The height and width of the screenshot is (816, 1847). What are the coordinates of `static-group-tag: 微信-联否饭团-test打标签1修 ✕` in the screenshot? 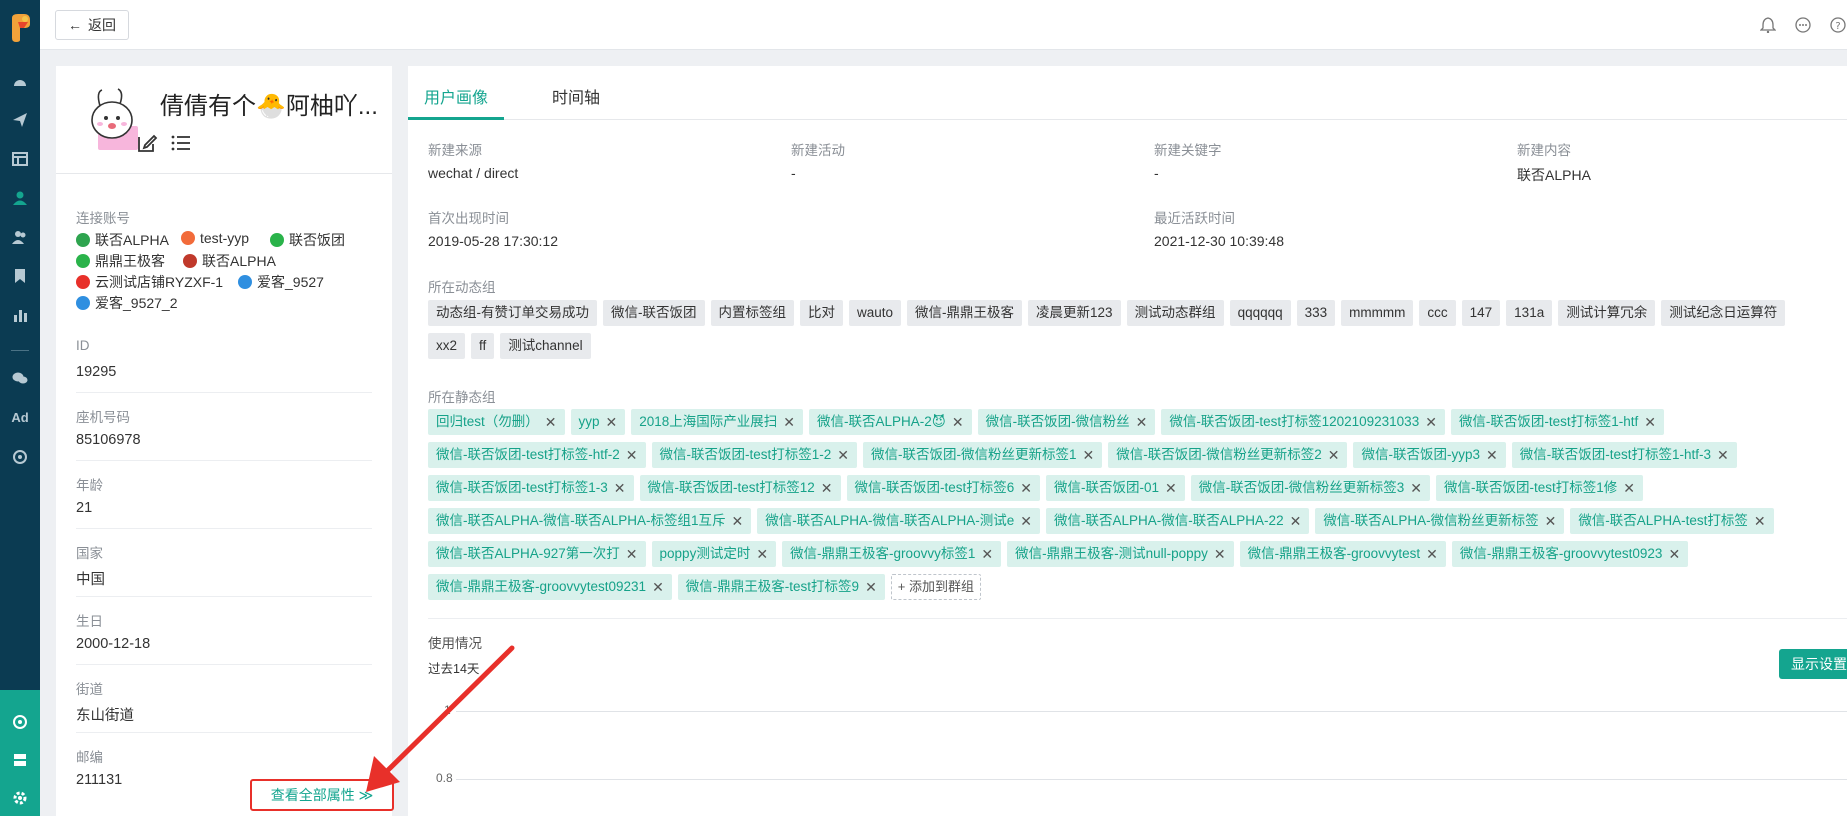 It's located at (1539, 488).